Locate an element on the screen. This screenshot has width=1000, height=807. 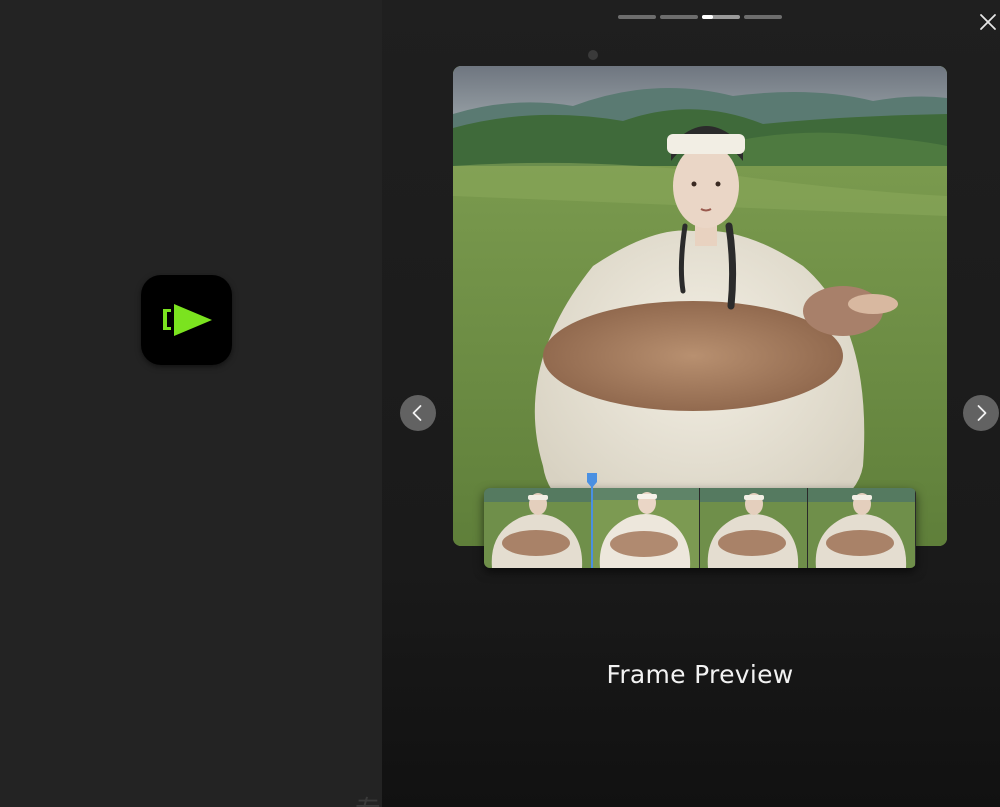
feature-title: Frame Preview is located at coordinates (700, 674).